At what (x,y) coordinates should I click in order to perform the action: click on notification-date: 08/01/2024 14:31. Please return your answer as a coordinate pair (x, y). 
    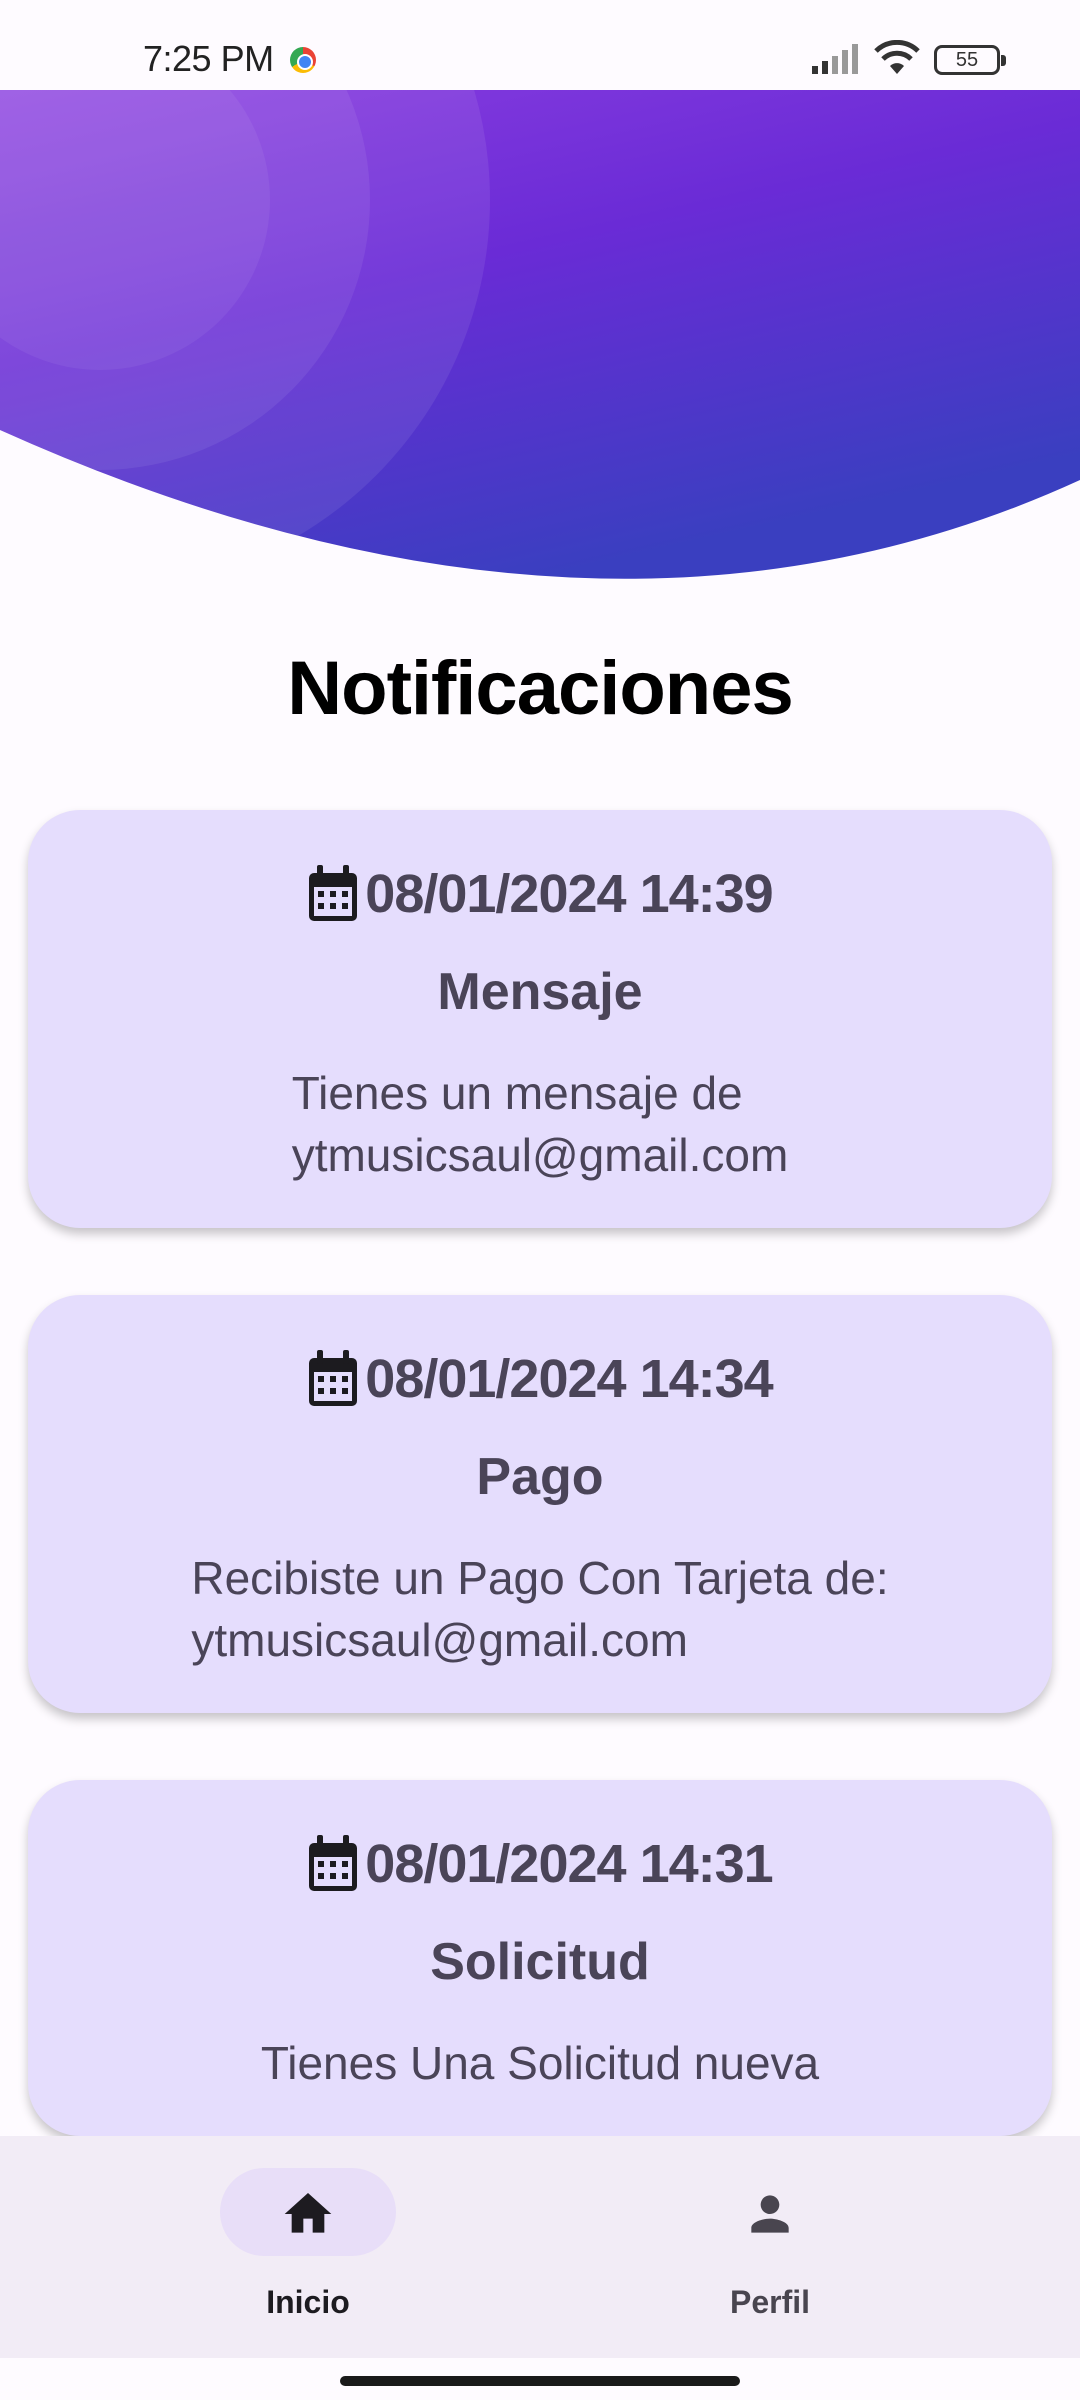
    Looking at the image, I should click on (569, 1864).